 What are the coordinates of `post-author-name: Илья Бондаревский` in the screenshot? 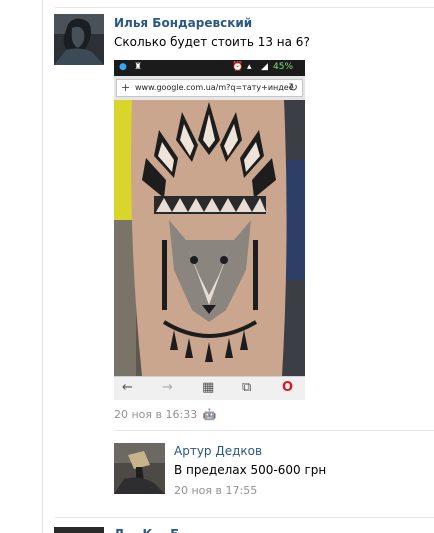 It's located at (183, 23).